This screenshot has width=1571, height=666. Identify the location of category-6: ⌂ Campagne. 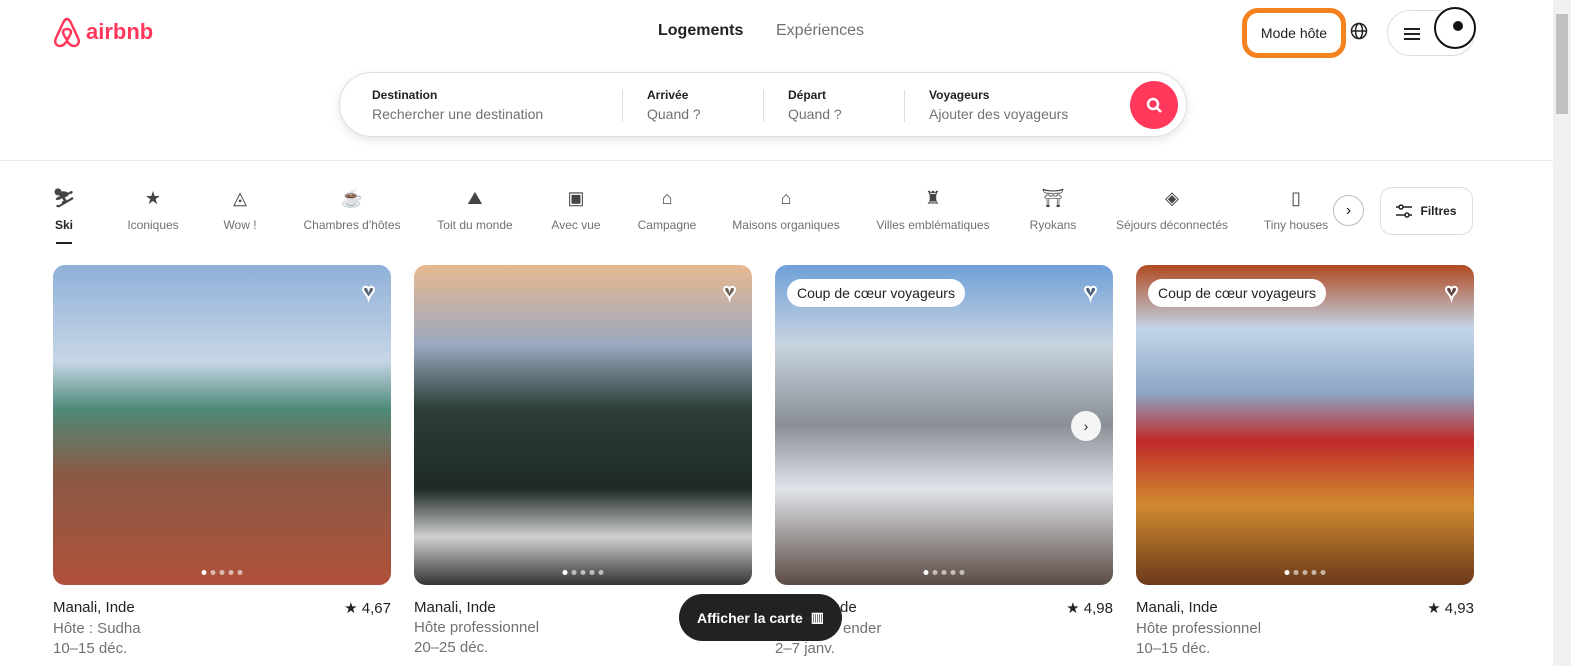
(667, 209).